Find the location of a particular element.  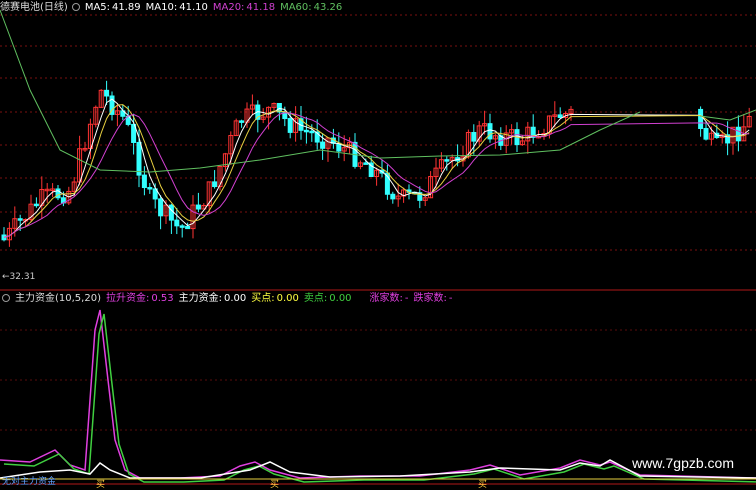

site-watermark: www.7gpzb.com is located at coordinates (683, 463).